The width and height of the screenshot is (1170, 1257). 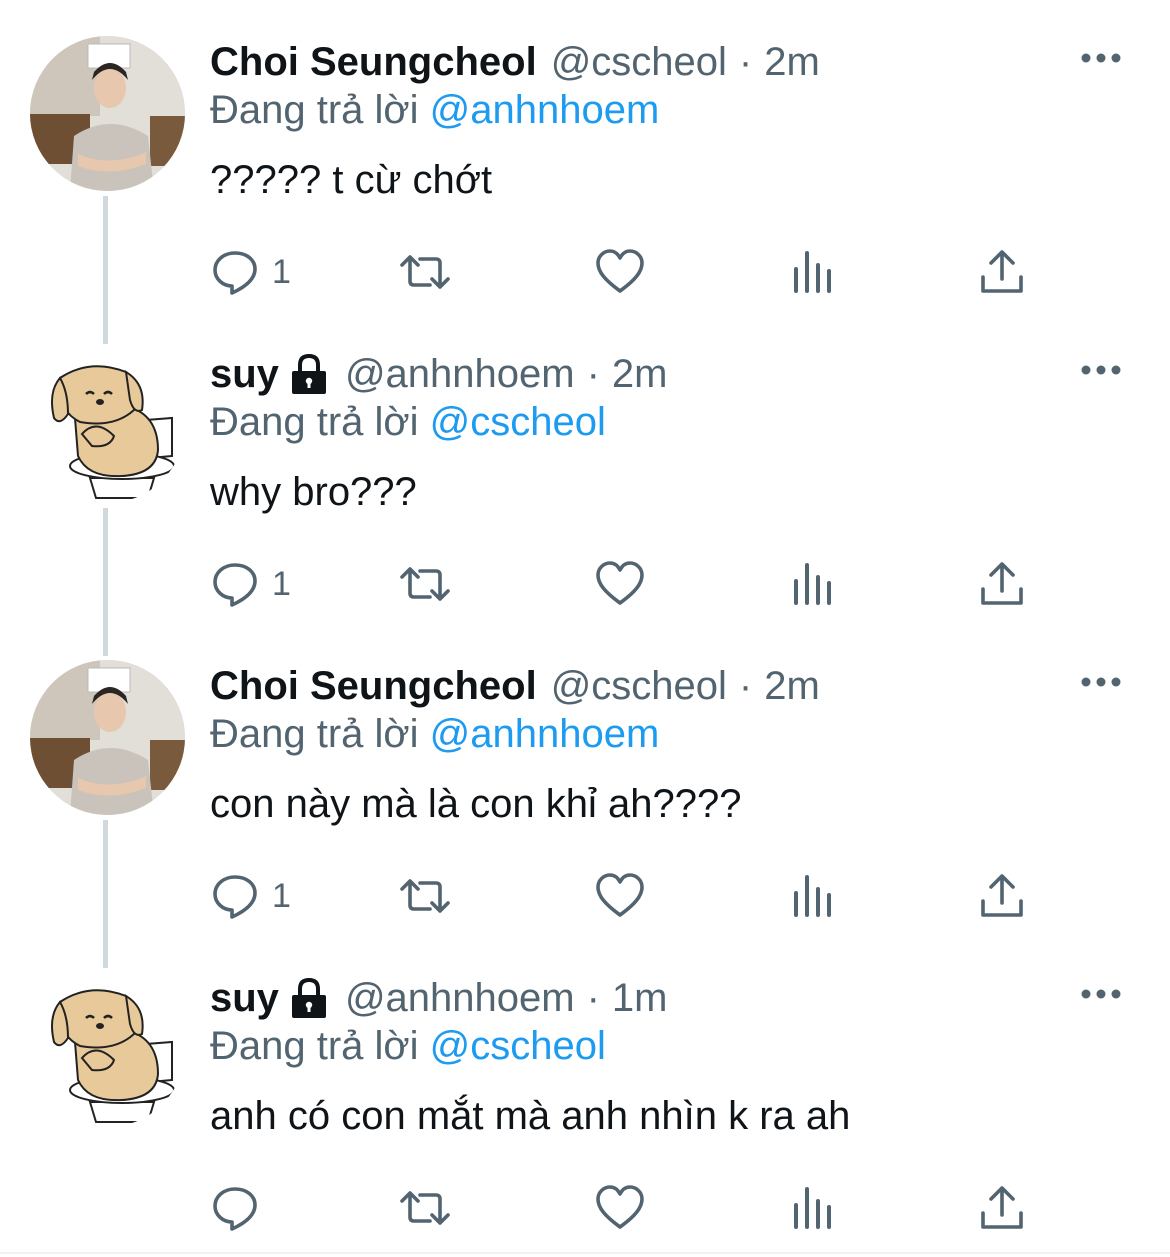 I want to click on dog-cartoon, so click(x=107, y=1049).